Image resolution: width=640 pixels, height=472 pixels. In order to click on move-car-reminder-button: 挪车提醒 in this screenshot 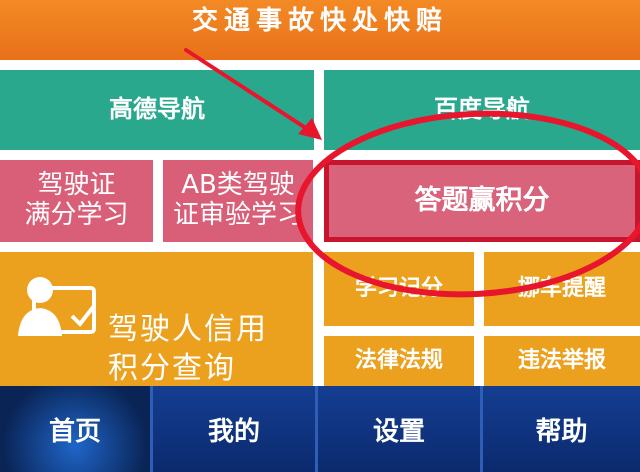, I will do `click(562, 289)`.